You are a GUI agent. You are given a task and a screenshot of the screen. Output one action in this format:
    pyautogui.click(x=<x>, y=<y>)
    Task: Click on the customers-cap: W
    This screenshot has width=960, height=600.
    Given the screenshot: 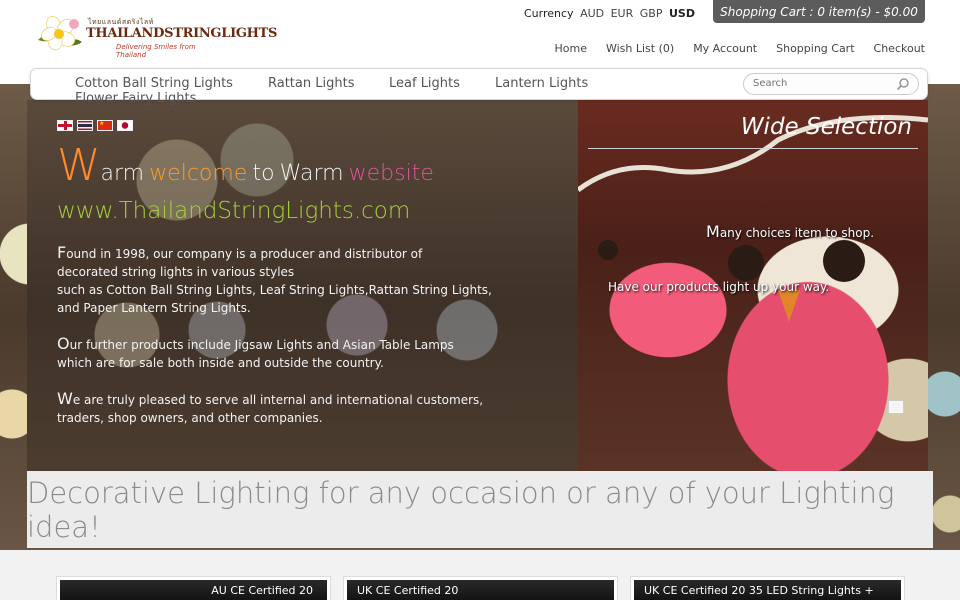 What is the action you would take?
    pyautogui.click(x=65, y=398)
    